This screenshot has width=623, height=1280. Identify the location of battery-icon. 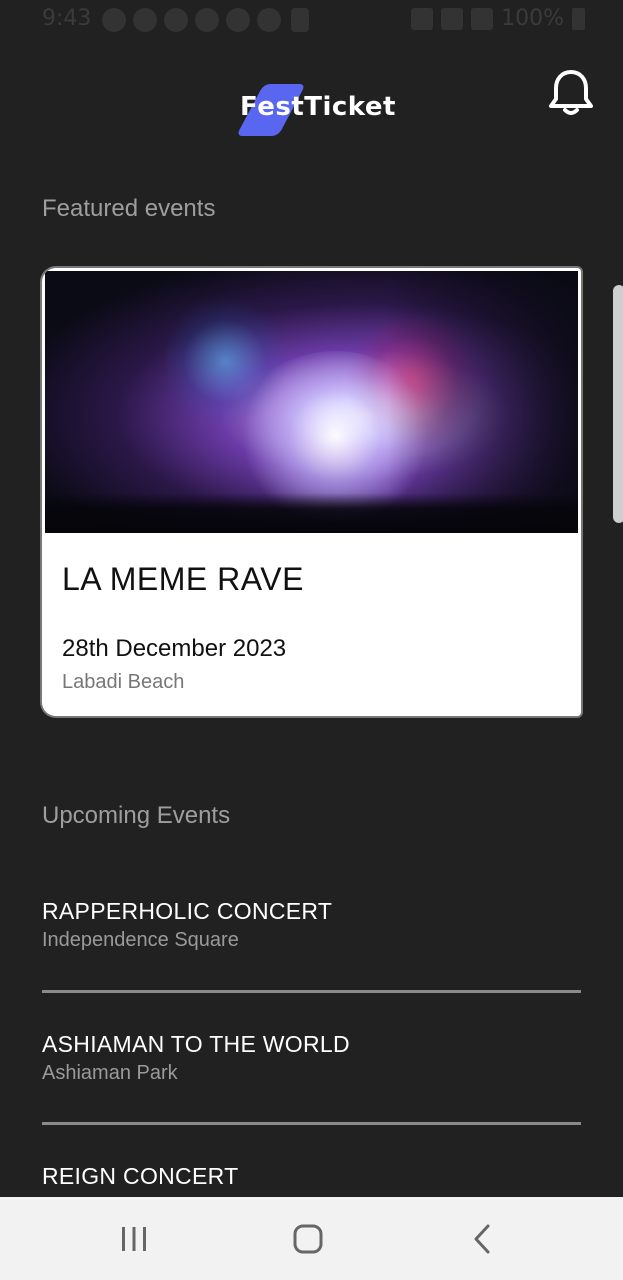
(578, 18).